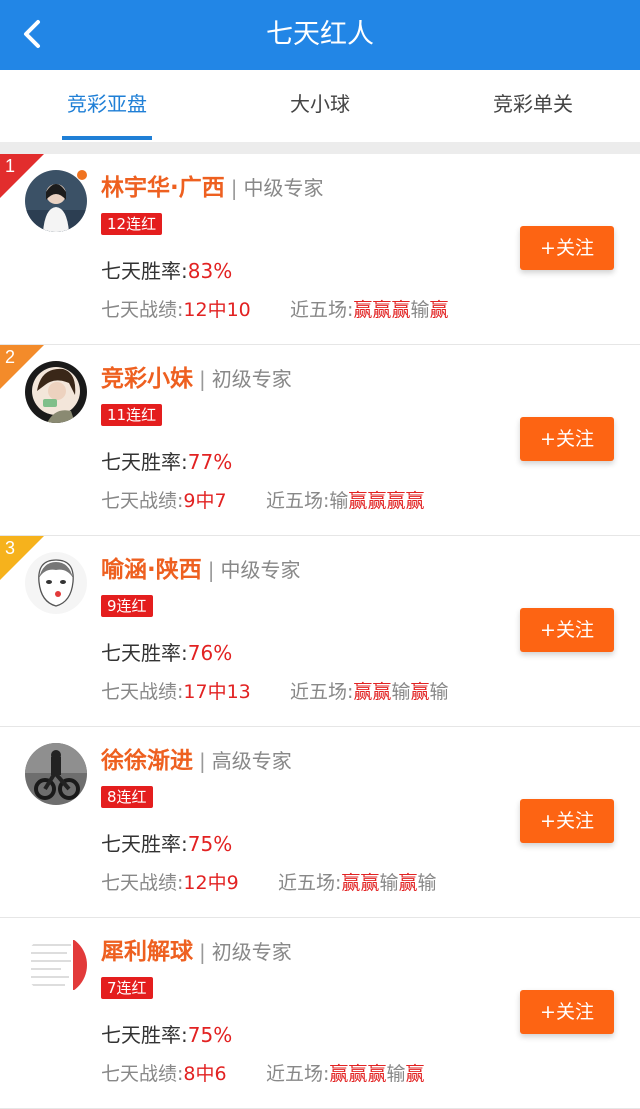 The image size is (640, 1109). I want to click on name-line: 徐徐渐进 | 高级专家, so click(196, 761).